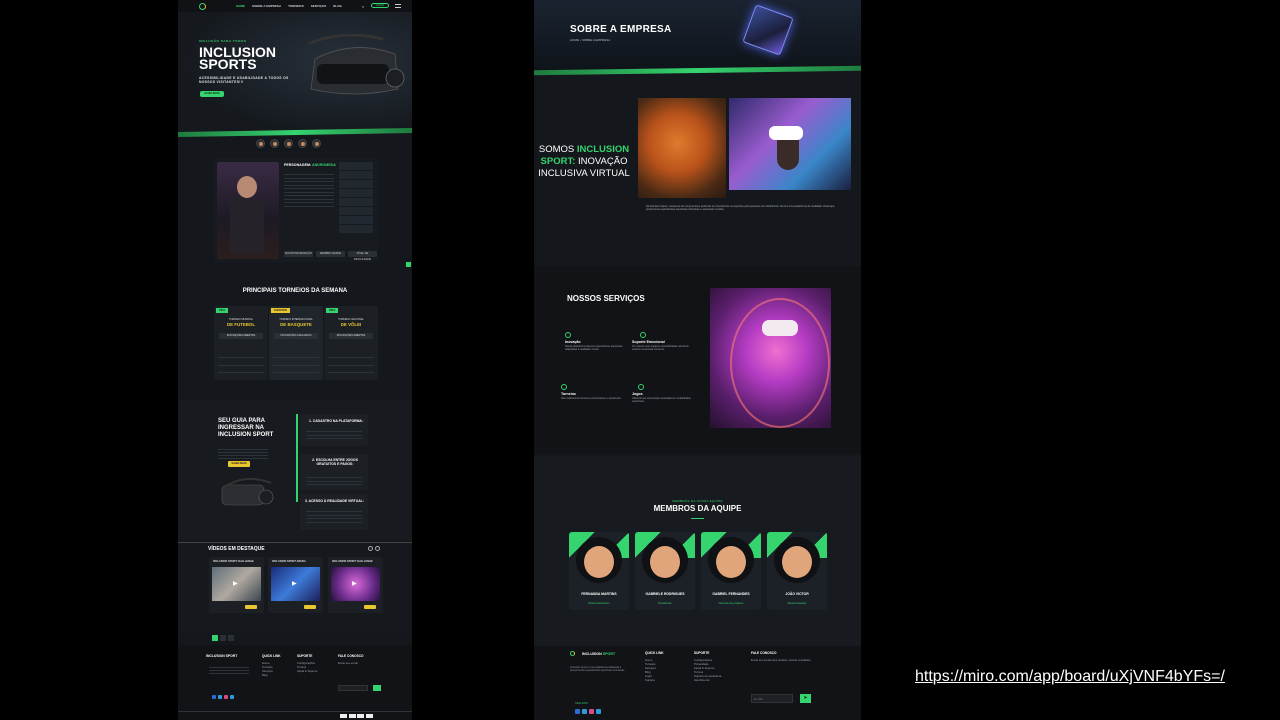 This screenshot has height=720, width=1280. I want to click on send-arrow-icon: ➤, so click(805, 698).